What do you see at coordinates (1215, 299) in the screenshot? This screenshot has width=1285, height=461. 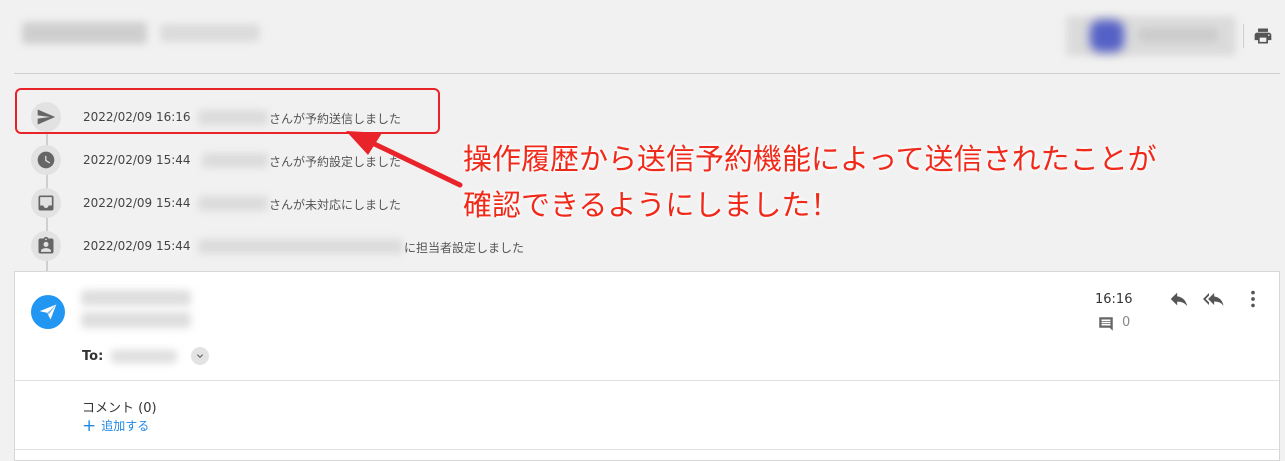 I see `reply-all-icon` at bounding box center [1215, 299].